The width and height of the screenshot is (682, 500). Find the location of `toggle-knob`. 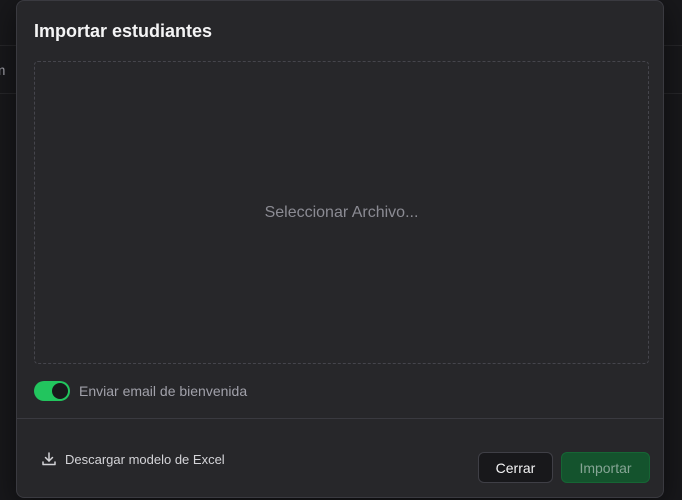

toggle-knob is located at coordinates (60, 391).